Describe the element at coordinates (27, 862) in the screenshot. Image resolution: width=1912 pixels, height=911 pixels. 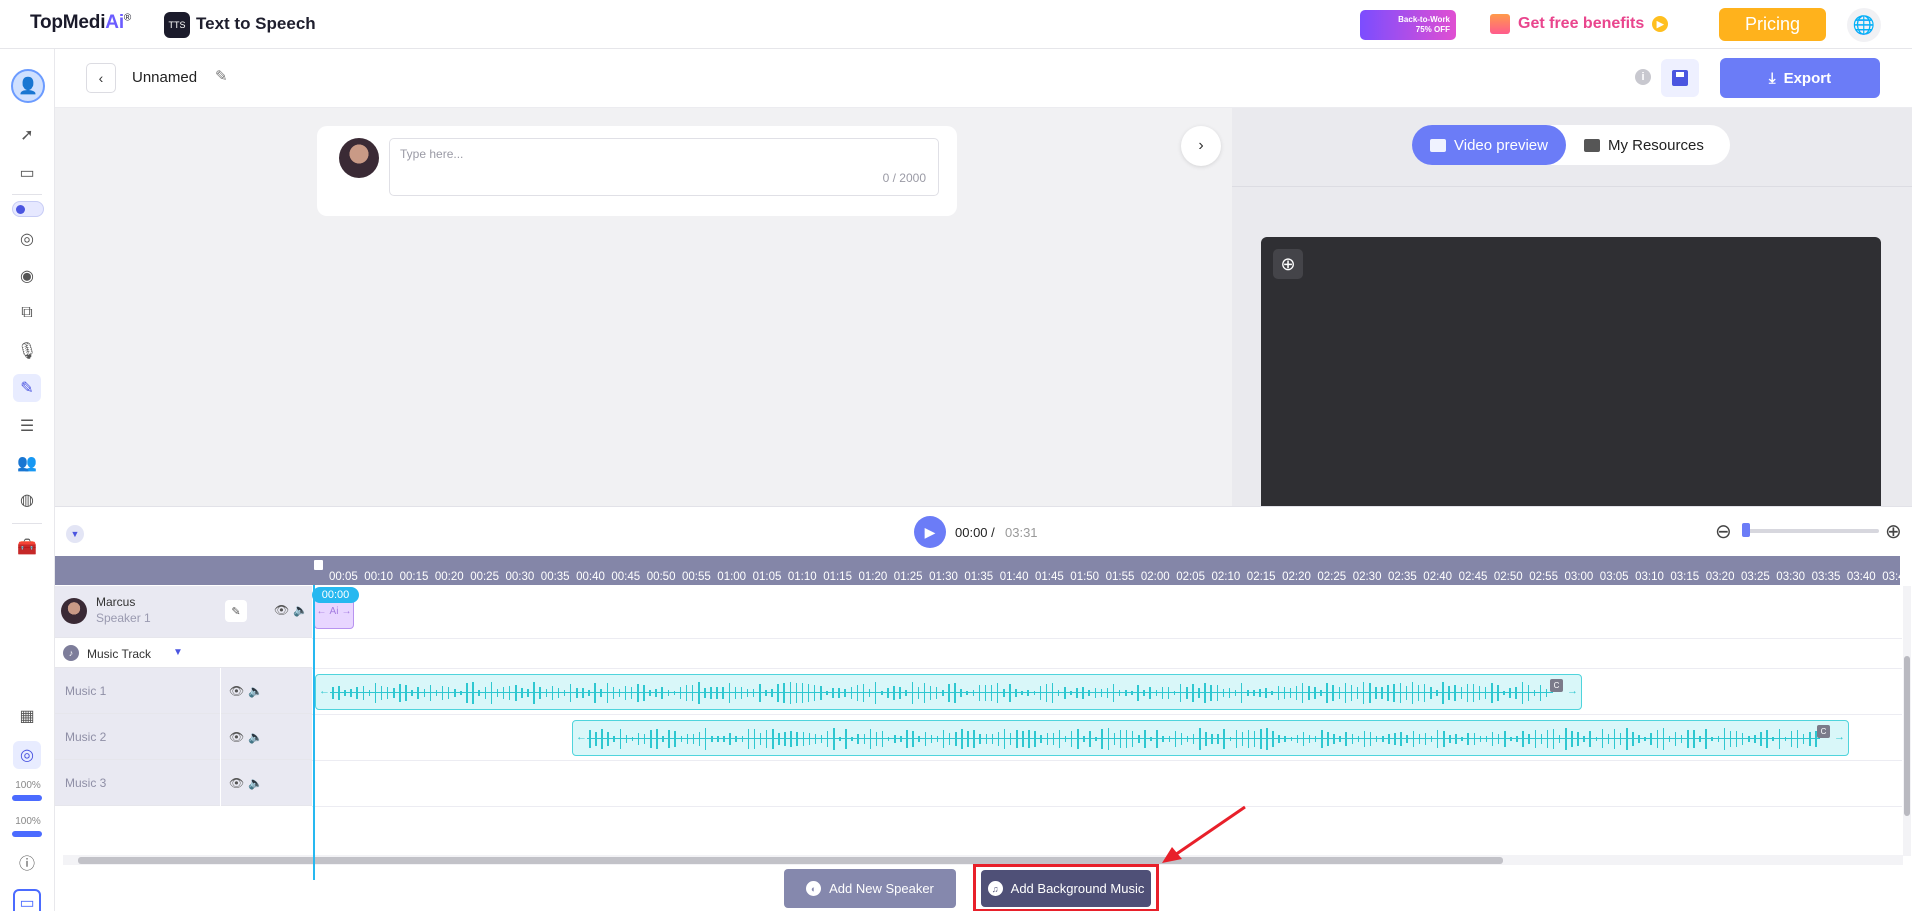
I see `info-icon: ⓘ` at that location.